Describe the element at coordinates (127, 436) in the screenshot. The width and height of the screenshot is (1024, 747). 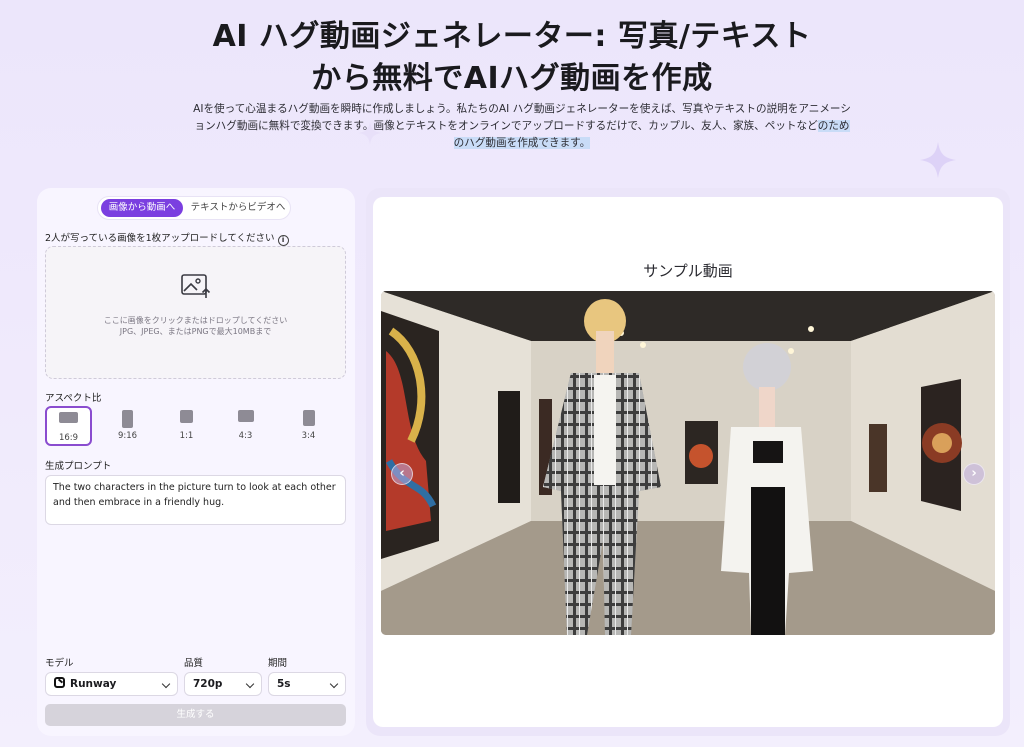
I see `aspect-option-label: 9:16` at that location.